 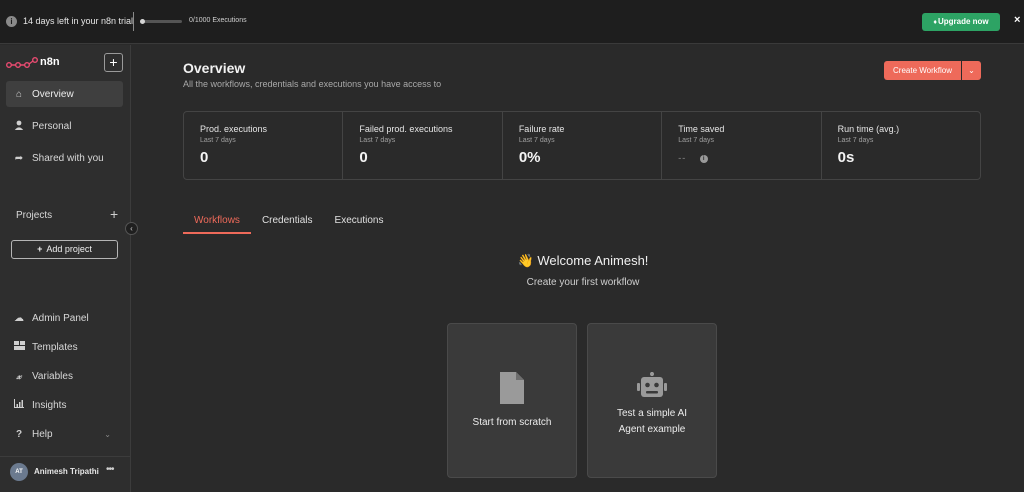 I want to click on stat-label: Prod. executions, so click(x=234, y=129).